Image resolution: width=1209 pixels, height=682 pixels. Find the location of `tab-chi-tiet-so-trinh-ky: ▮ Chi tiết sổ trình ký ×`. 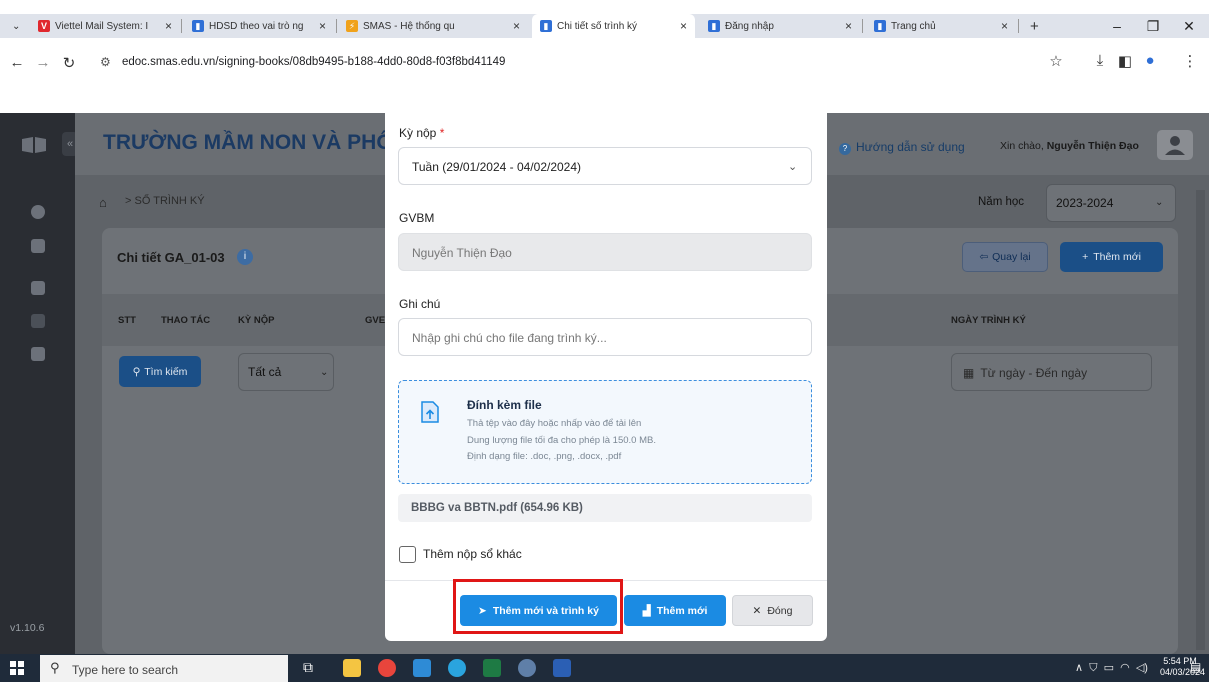

tab-chi-tiet-so-trinh-ky: ▮ Chi tiết sổ trình ký × is located at coordinates (613, 26).